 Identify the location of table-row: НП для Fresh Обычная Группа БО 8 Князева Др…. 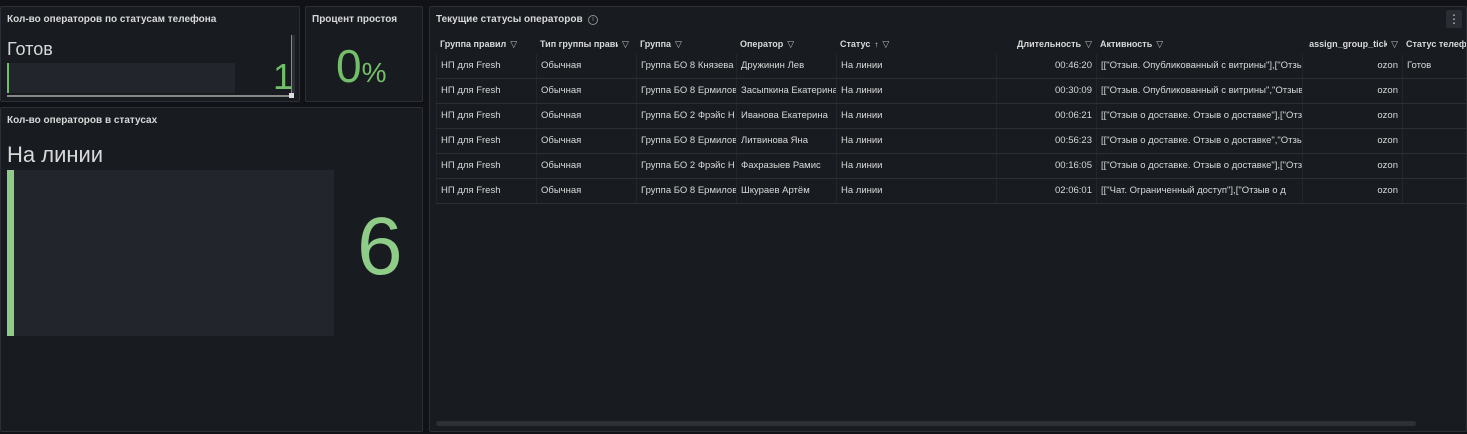
(951, 66).